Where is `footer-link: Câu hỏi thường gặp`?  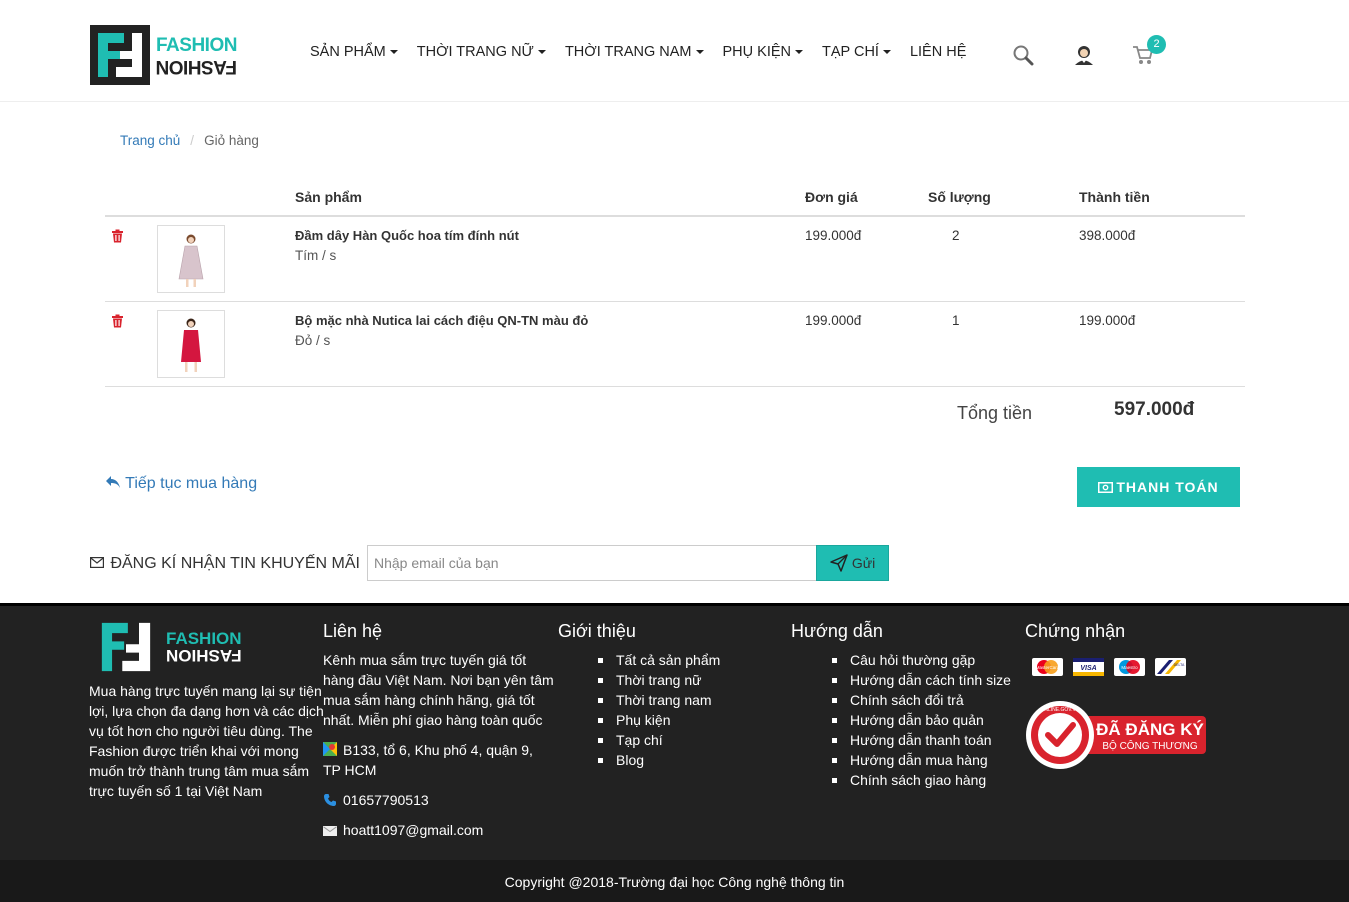
footer-link: Câu hỏi thường gặp is located at coordinates (921, 660).